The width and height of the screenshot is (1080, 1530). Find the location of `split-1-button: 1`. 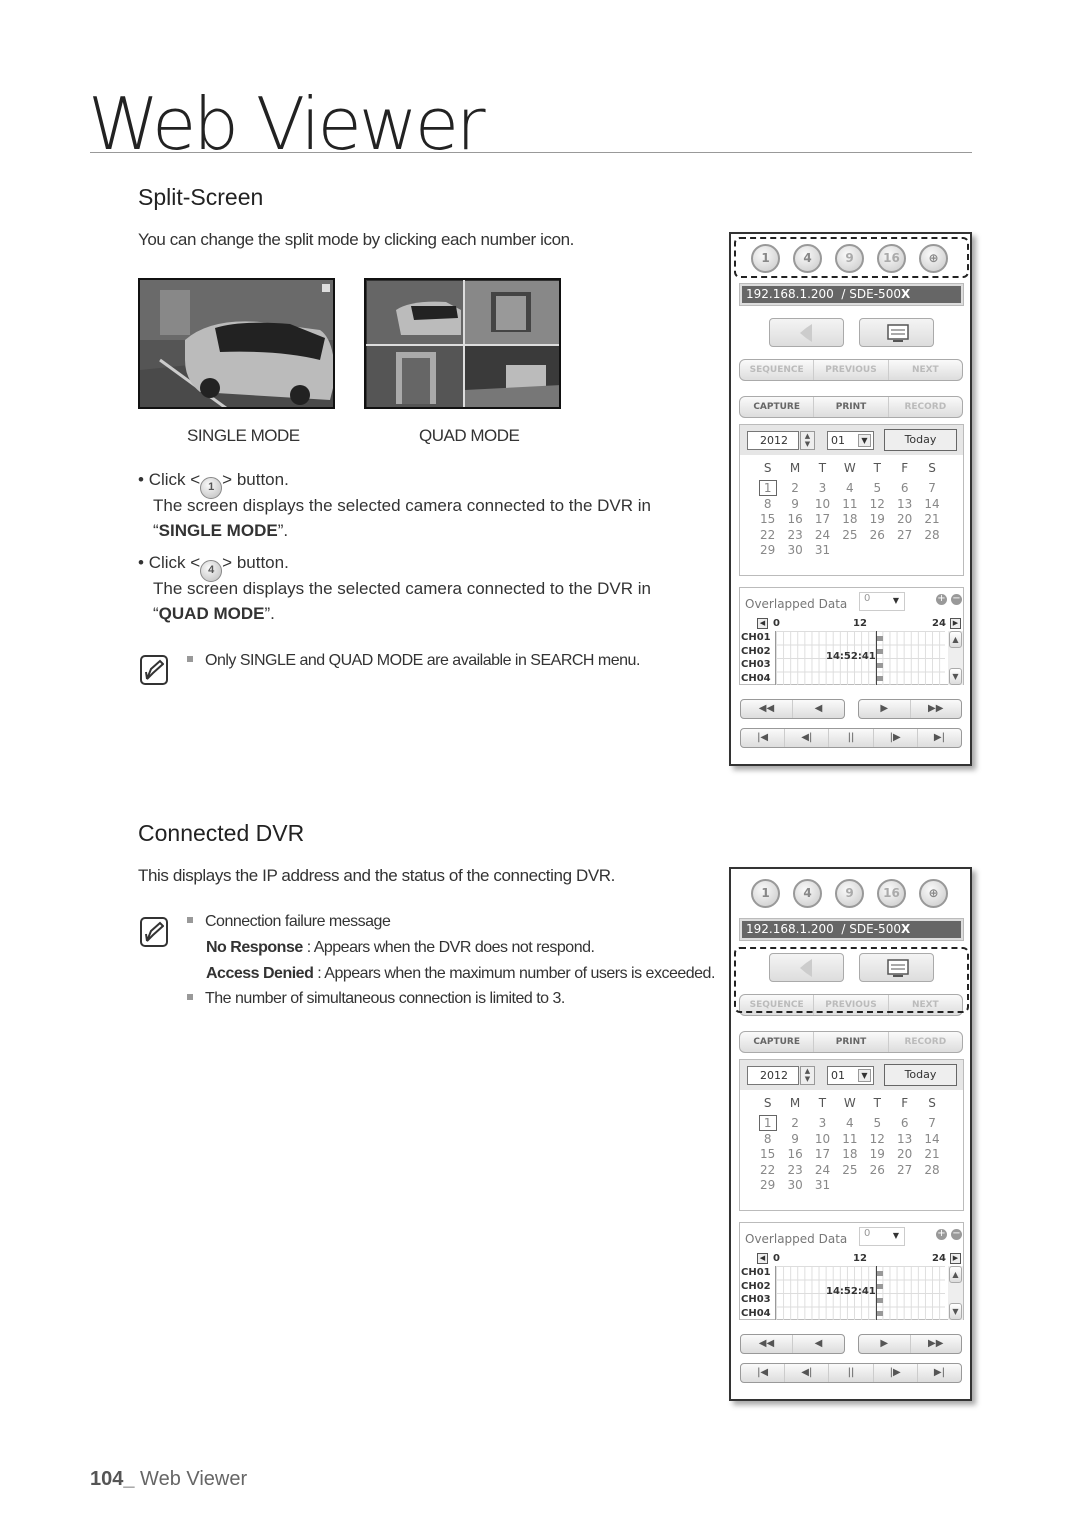

split-1-button: 1 is located at coordinates (765, 893).